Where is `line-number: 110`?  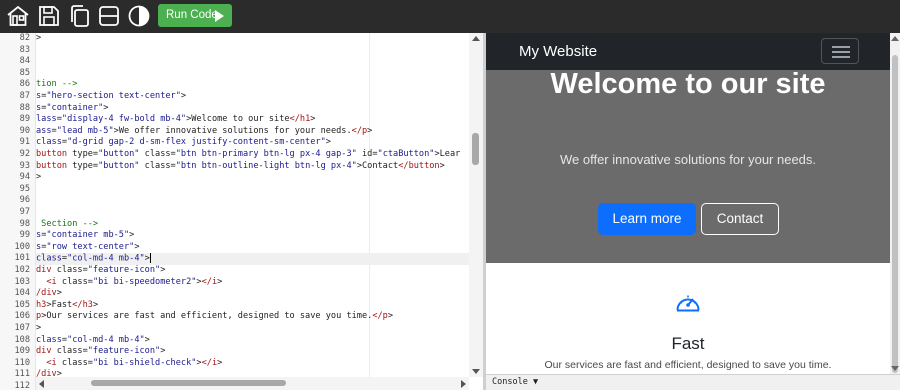
line-number: 110 is located at coordinates (22, 362).